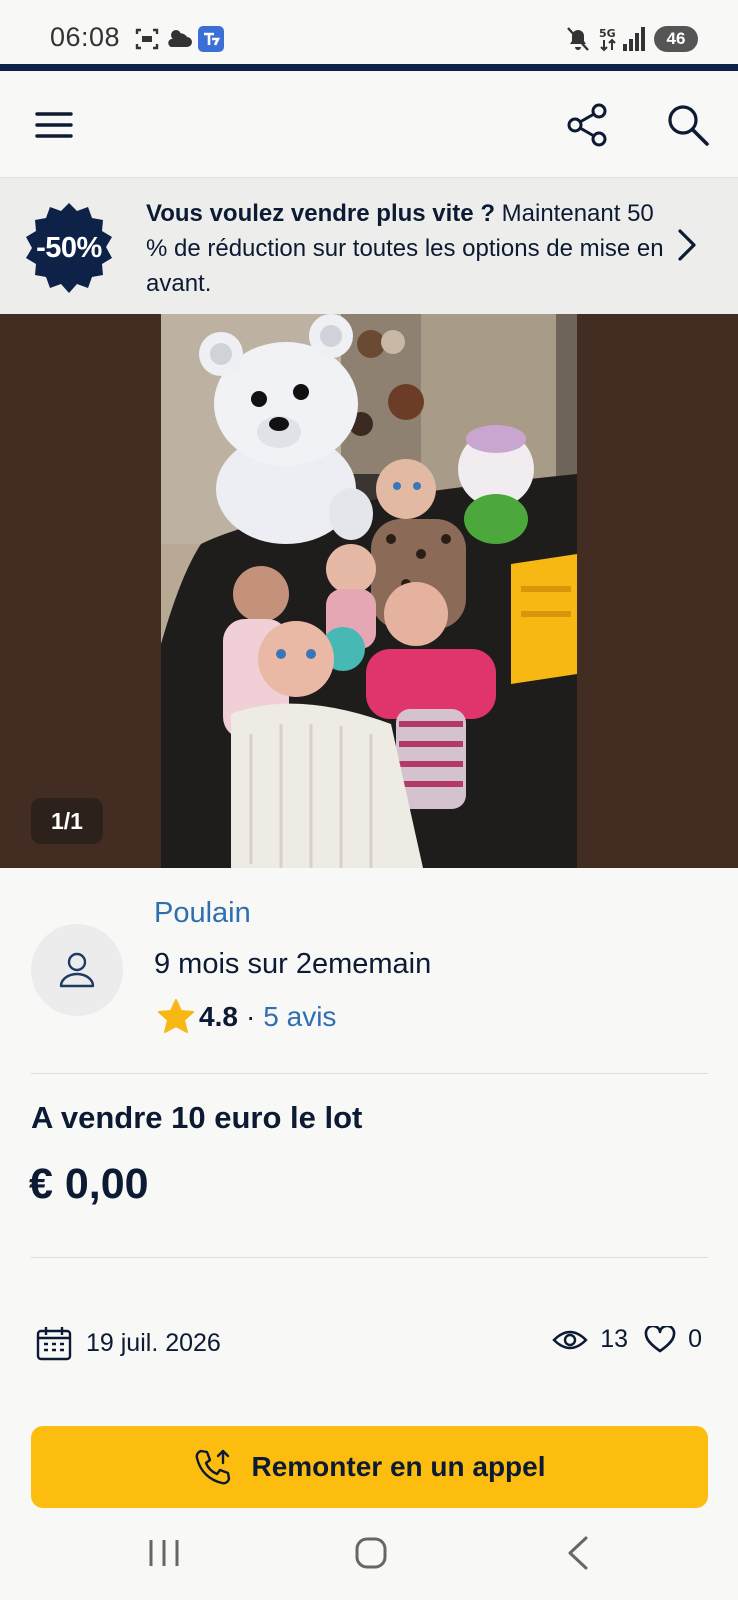 This screenshot has height=1600, width=738. I want to click on signal-icon, so click(634, 39).